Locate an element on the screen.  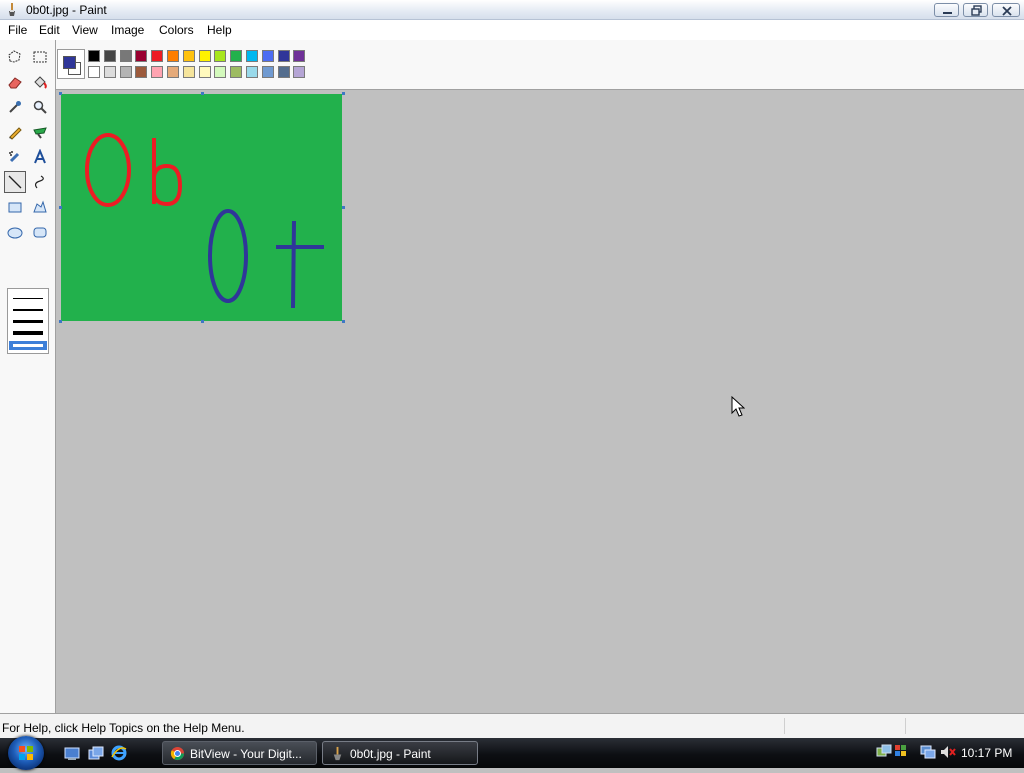
pencil-icon is located at coordinates (15, 133).